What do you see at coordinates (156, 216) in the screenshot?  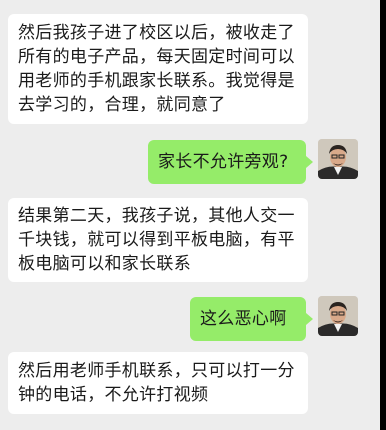 I see `message-line: 结果第二天，我孩子说，其他人交一` at bounding box center [156, 216].